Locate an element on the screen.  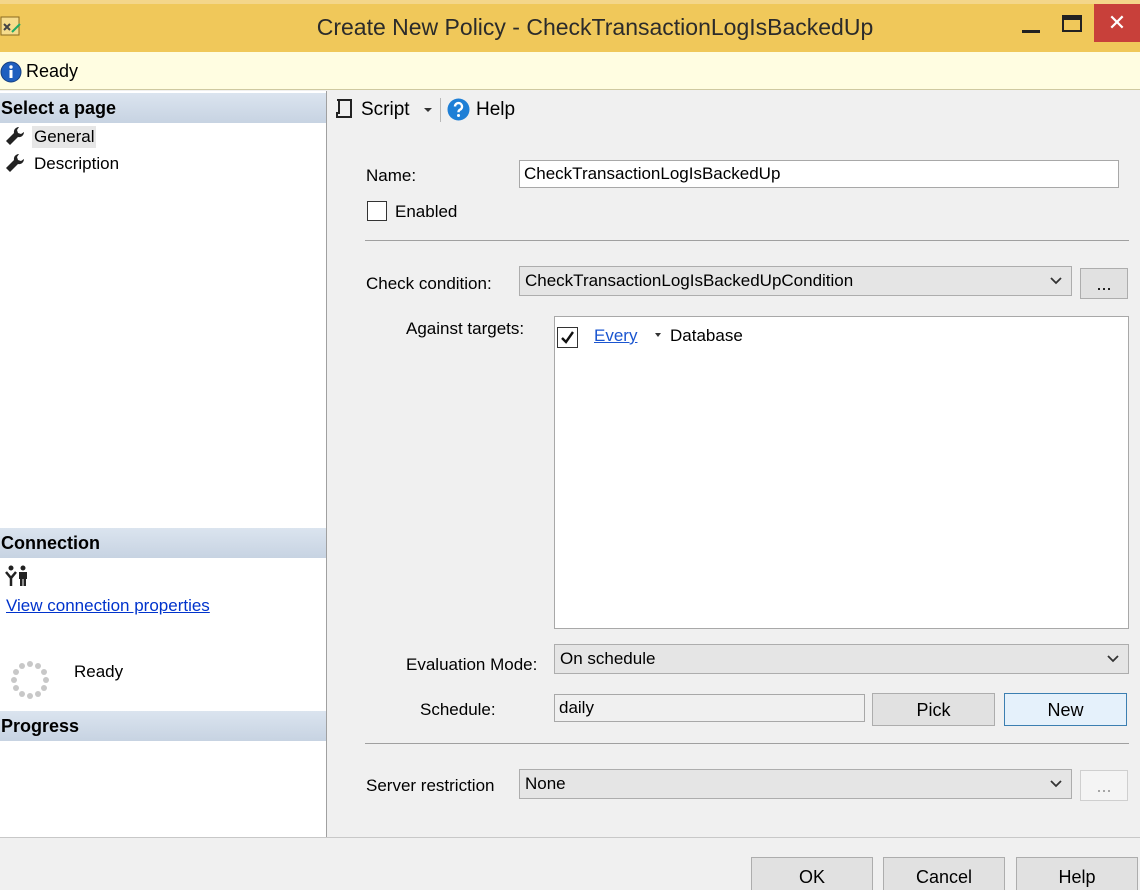
check-condition-select: CheckTransactionLogIsBackedUpCondition is located at coordinates (795, 281).